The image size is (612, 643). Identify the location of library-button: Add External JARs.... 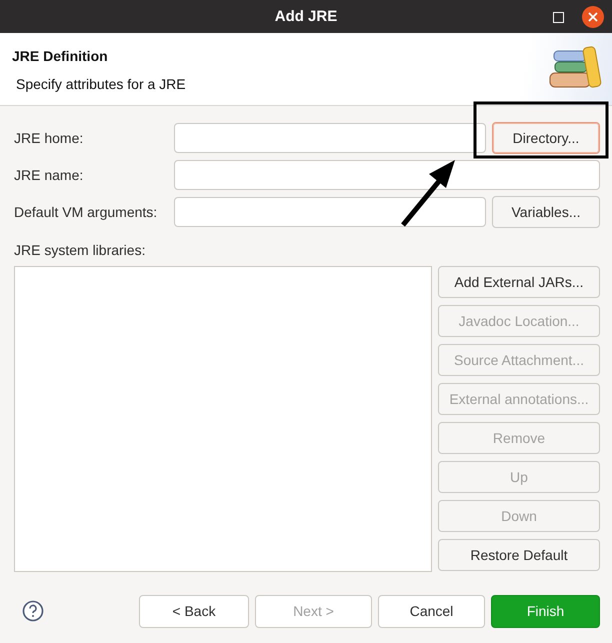
(519, 282).